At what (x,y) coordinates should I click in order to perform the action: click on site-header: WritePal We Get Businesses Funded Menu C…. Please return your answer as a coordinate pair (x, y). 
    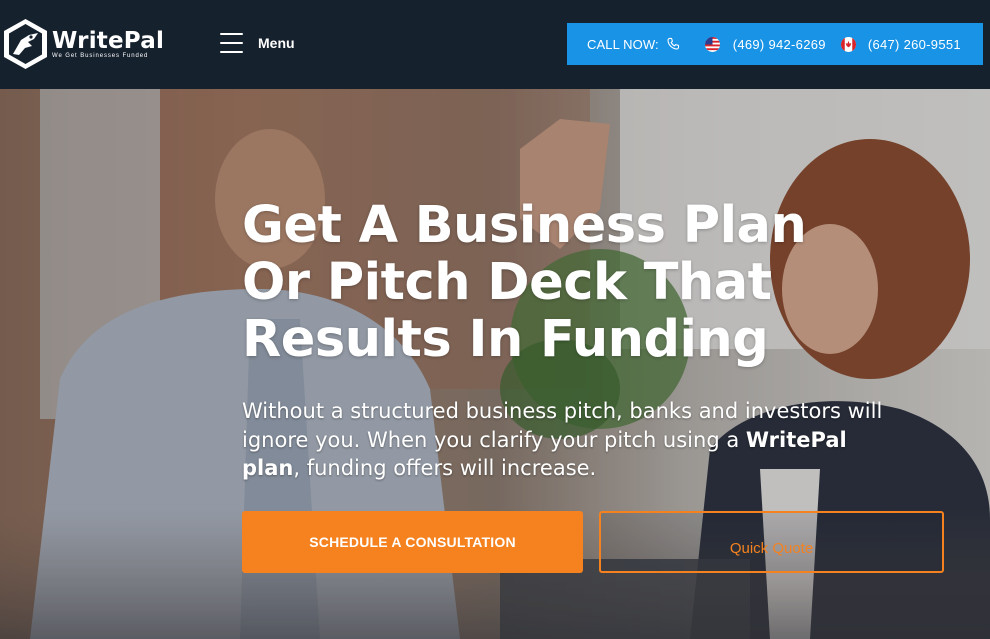
    Looking at the image, I should click on (495, 44).